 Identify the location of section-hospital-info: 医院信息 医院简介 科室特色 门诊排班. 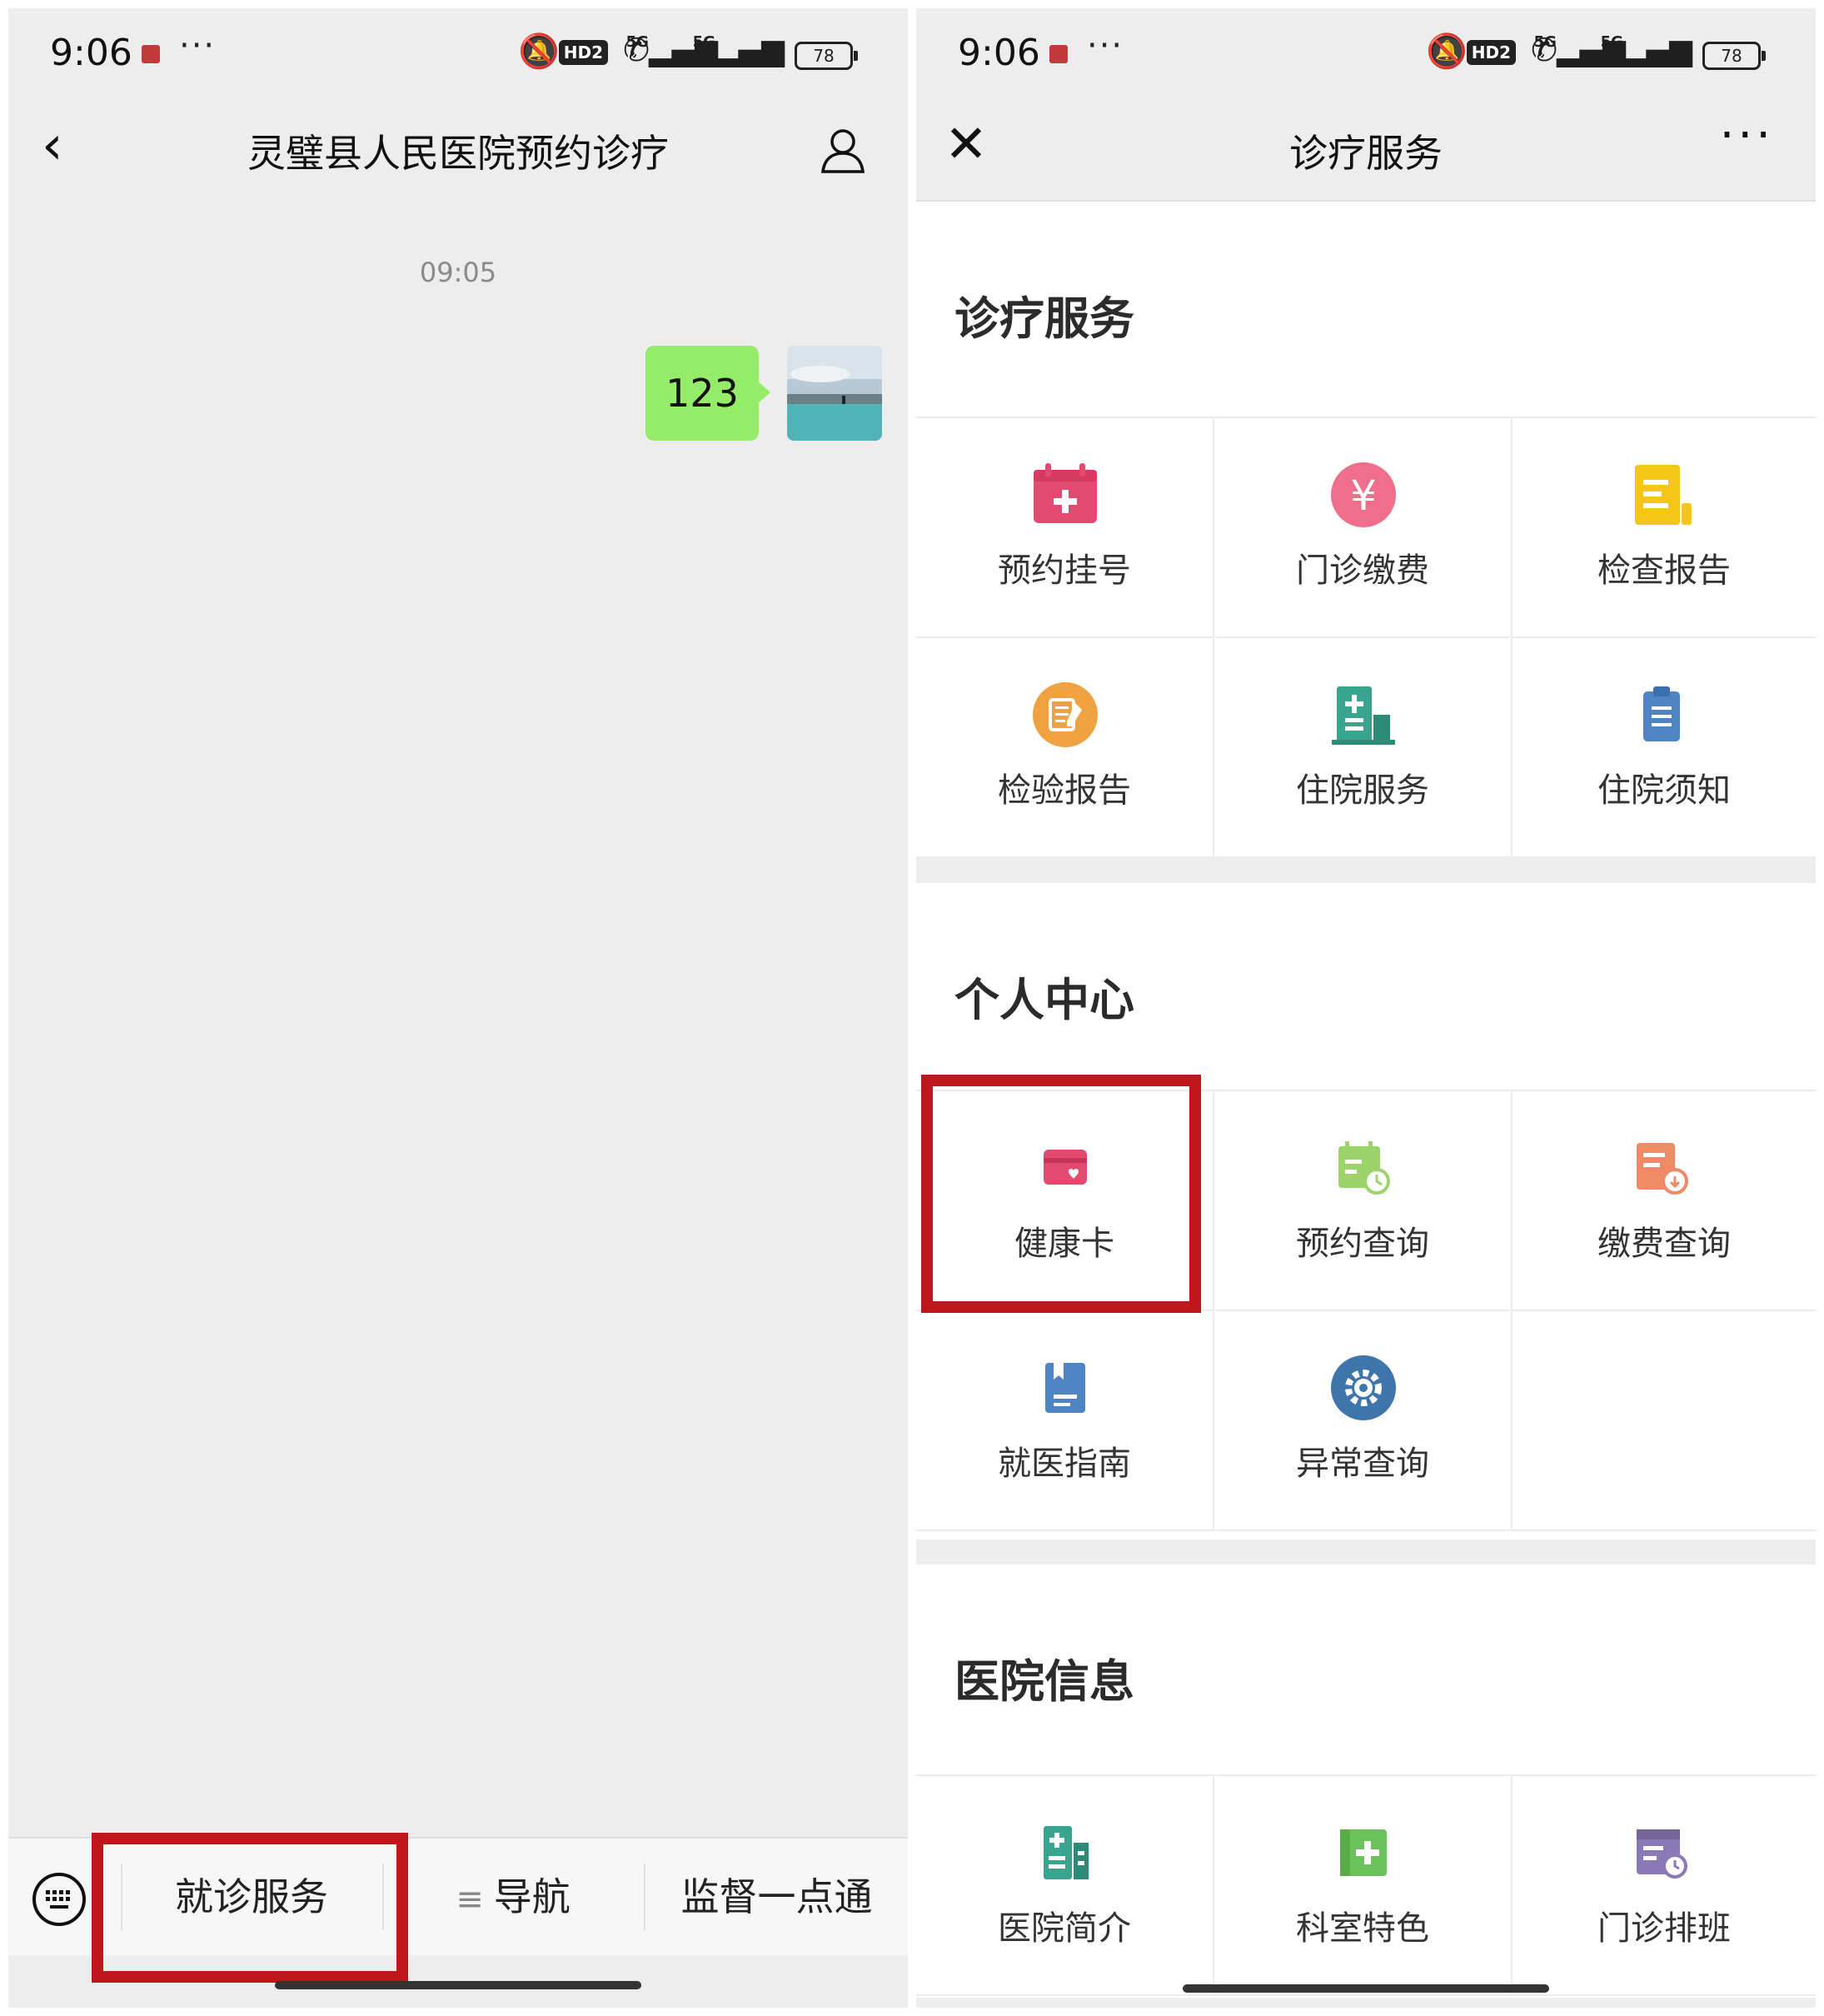
(1366, 1781).